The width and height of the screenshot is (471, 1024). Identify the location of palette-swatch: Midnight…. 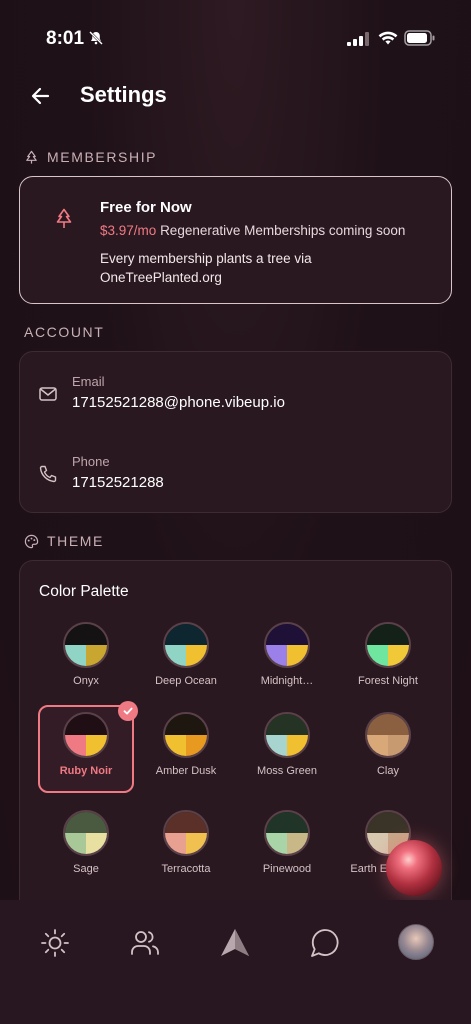
(287, 659).